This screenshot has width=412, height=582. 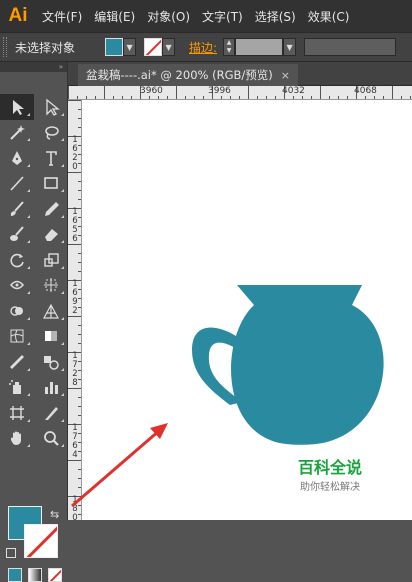 I want to click on artboard-tool-button, so click(x=17, y=413).